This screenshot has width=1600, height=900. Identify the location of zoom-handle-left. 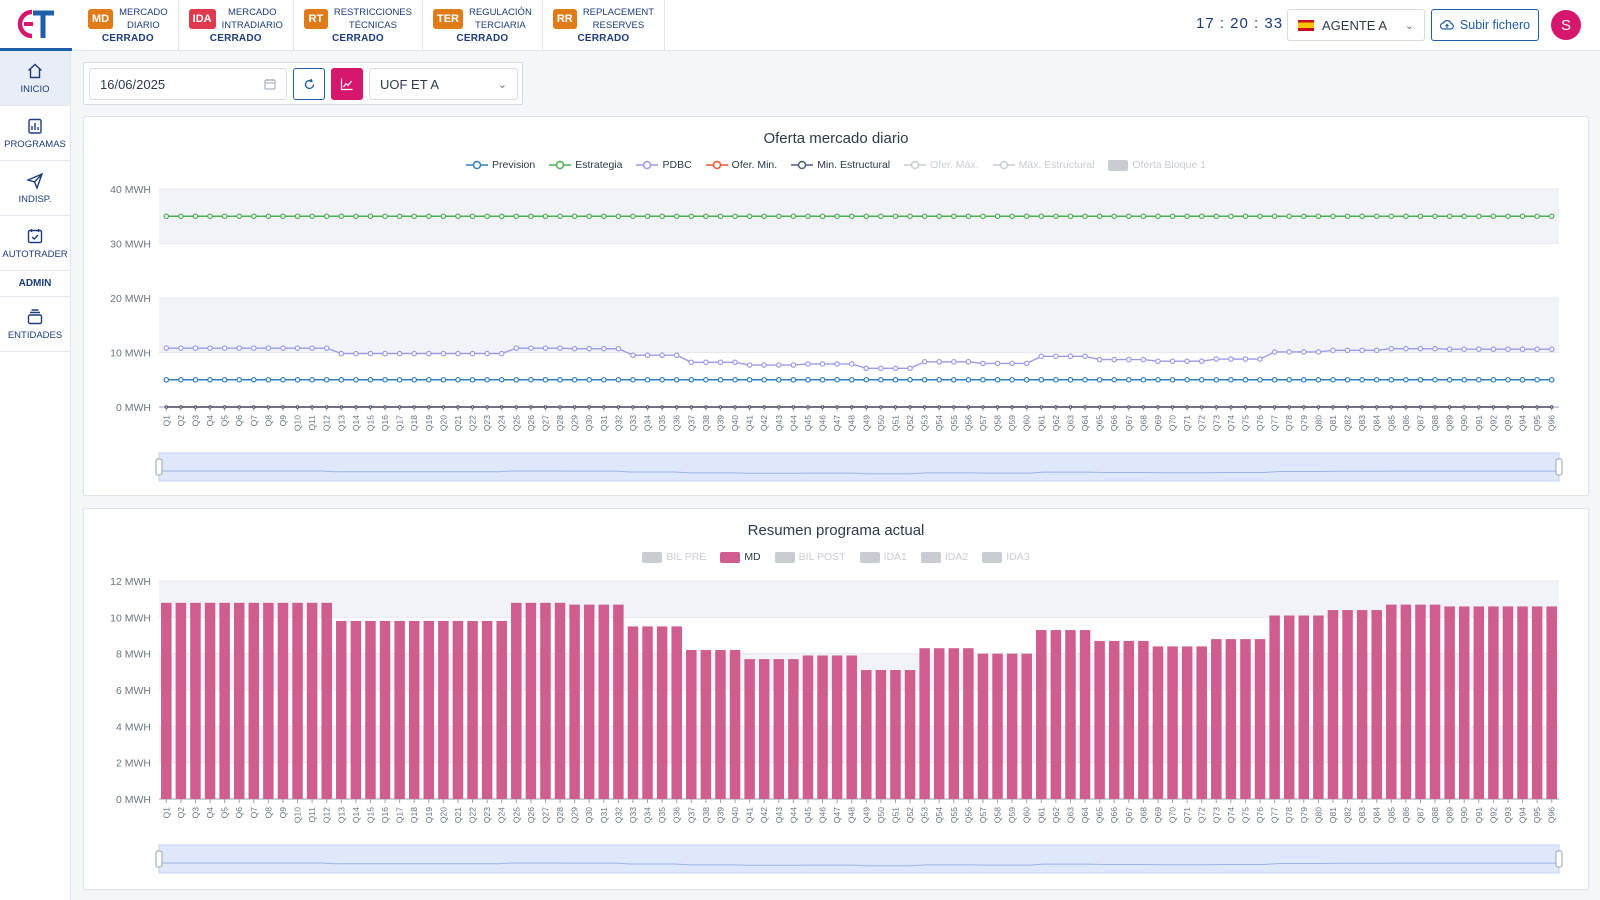
(159, 467).